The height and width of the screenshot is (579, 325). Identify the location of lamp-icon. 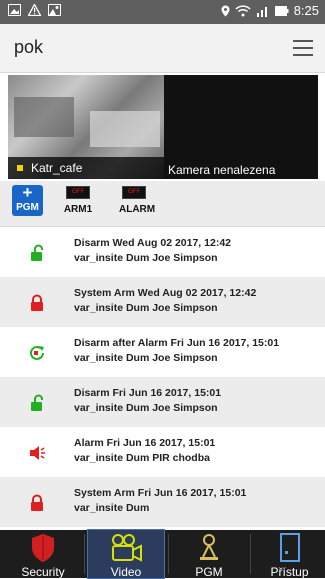
(209, 547).